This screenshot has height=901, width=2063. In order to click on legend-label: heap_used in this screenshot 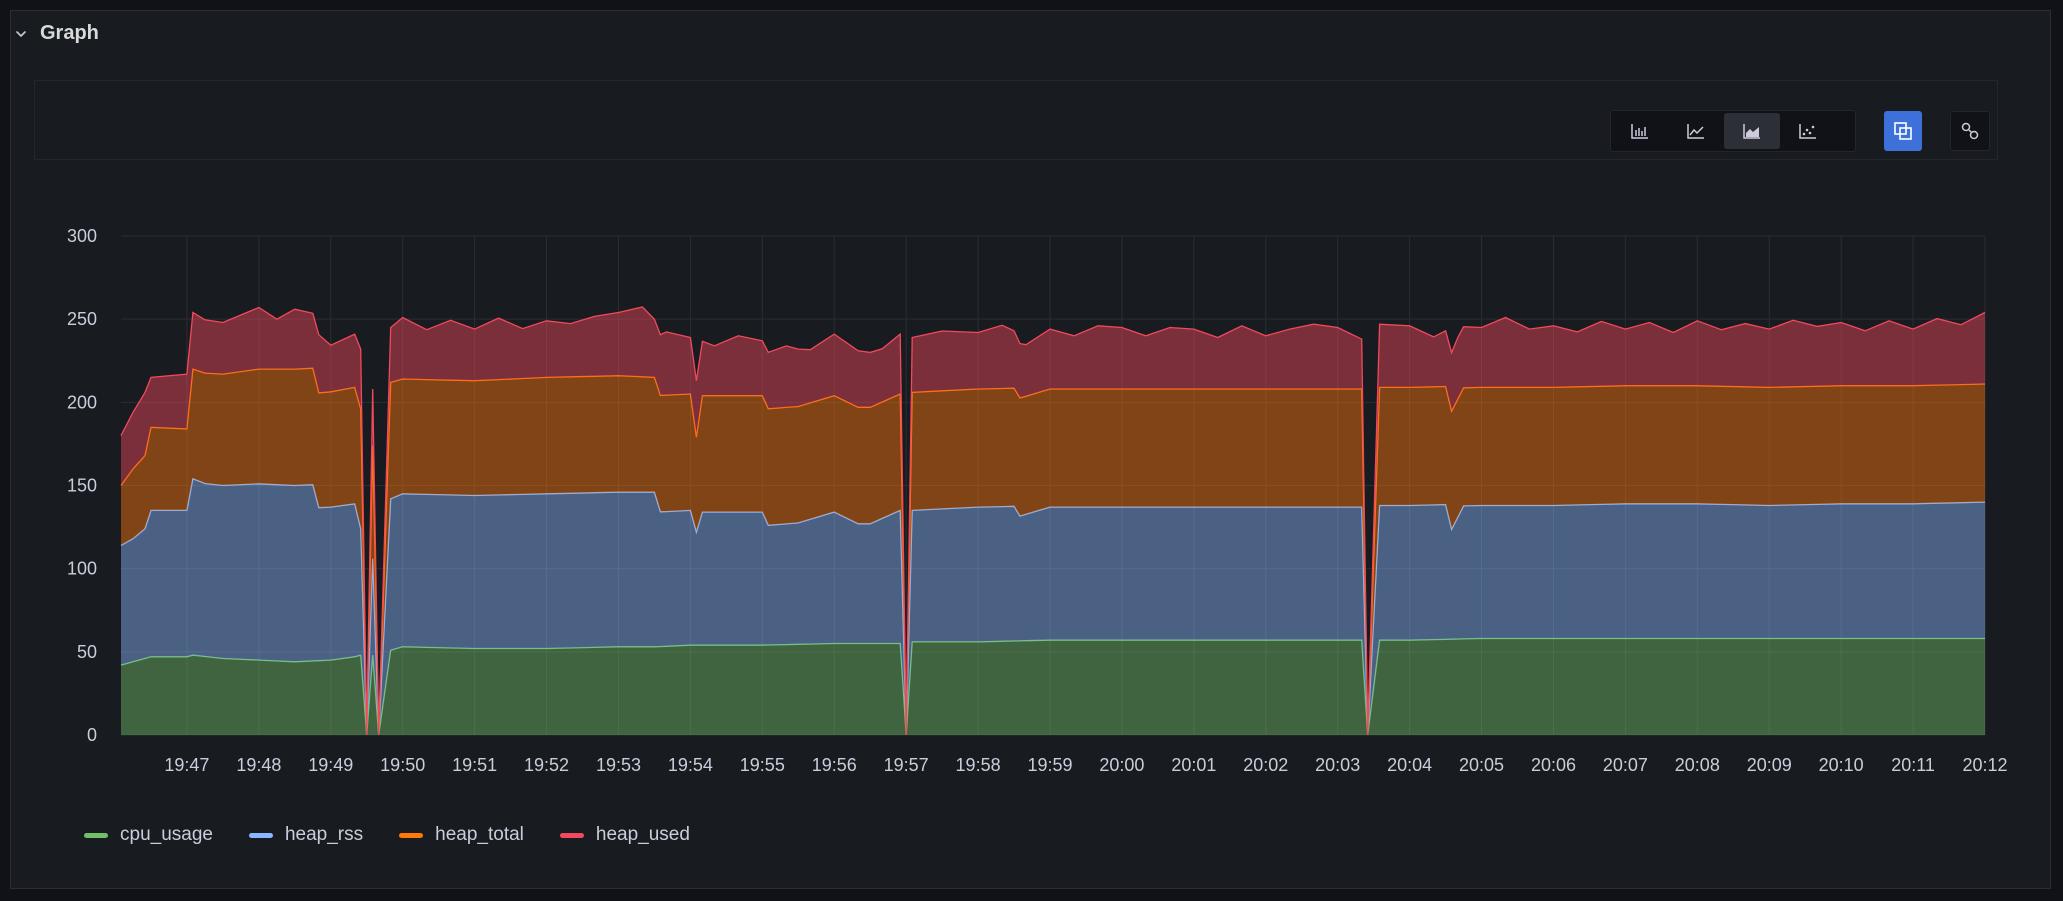, I will do `click(642, 834)`.